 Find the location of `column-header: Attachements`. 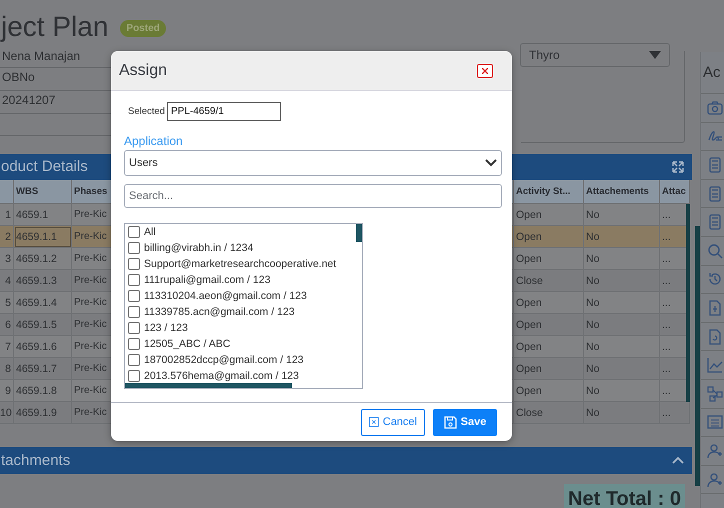

column-header: Attachements is located at coordinates (622, 192).